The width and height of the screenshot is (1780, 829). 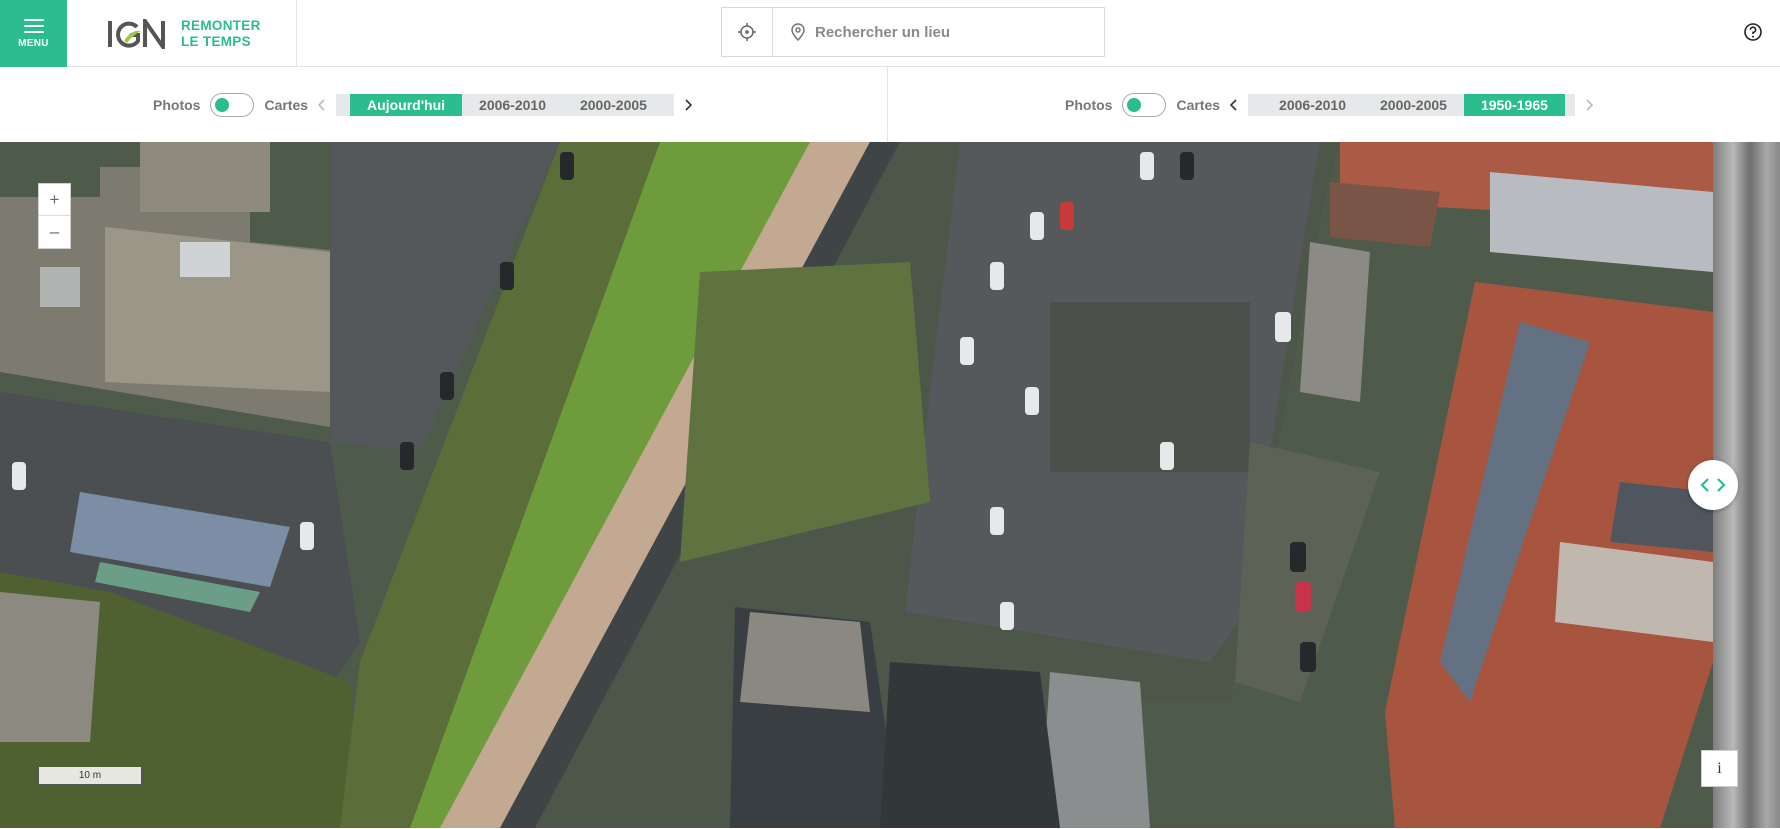 I want to click on info-icon: i, so click(x=1719, y=768).